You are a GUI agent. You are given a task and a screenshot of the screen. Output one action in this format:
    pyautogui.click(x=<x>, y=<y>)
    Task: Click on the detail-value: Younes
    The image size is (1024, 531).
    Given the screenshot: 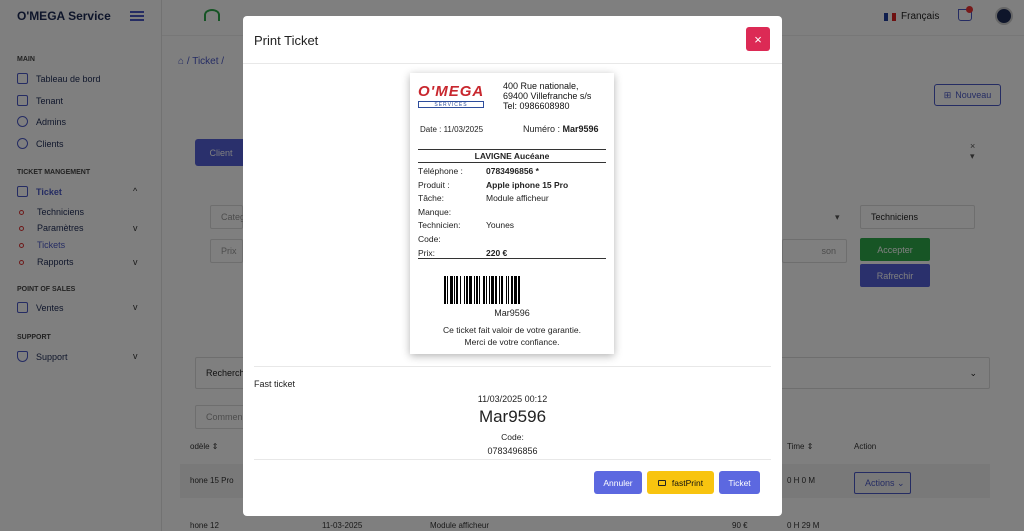 What is the action you would take?
    pyautogui.click(x=500, y=225)
    